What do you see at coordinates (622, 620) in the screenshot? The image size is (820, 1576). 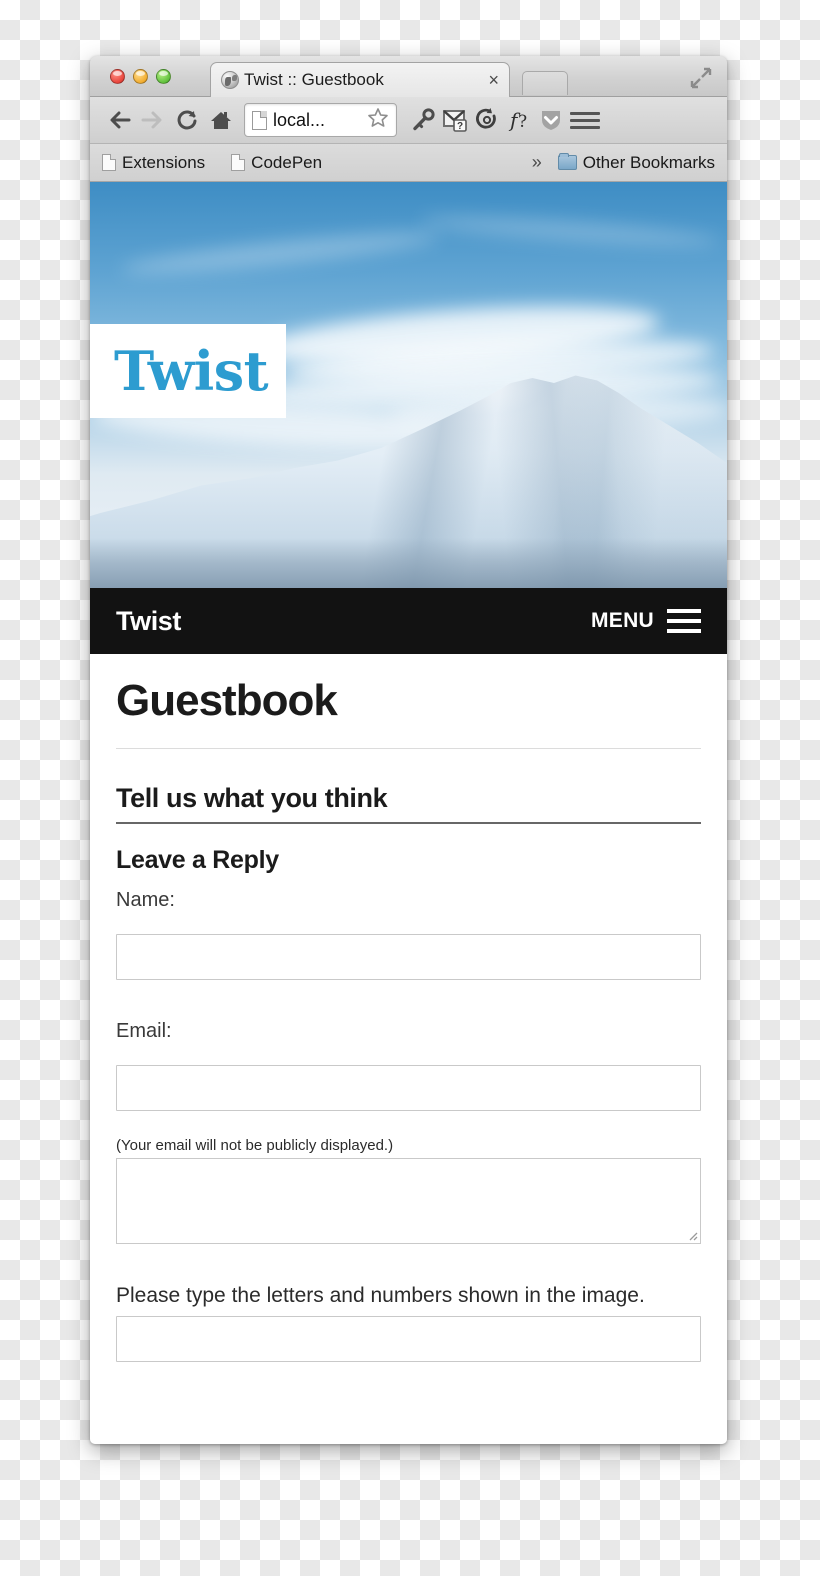 I see `menu-toggle-label: MENU` at bounding box center [622, 620].